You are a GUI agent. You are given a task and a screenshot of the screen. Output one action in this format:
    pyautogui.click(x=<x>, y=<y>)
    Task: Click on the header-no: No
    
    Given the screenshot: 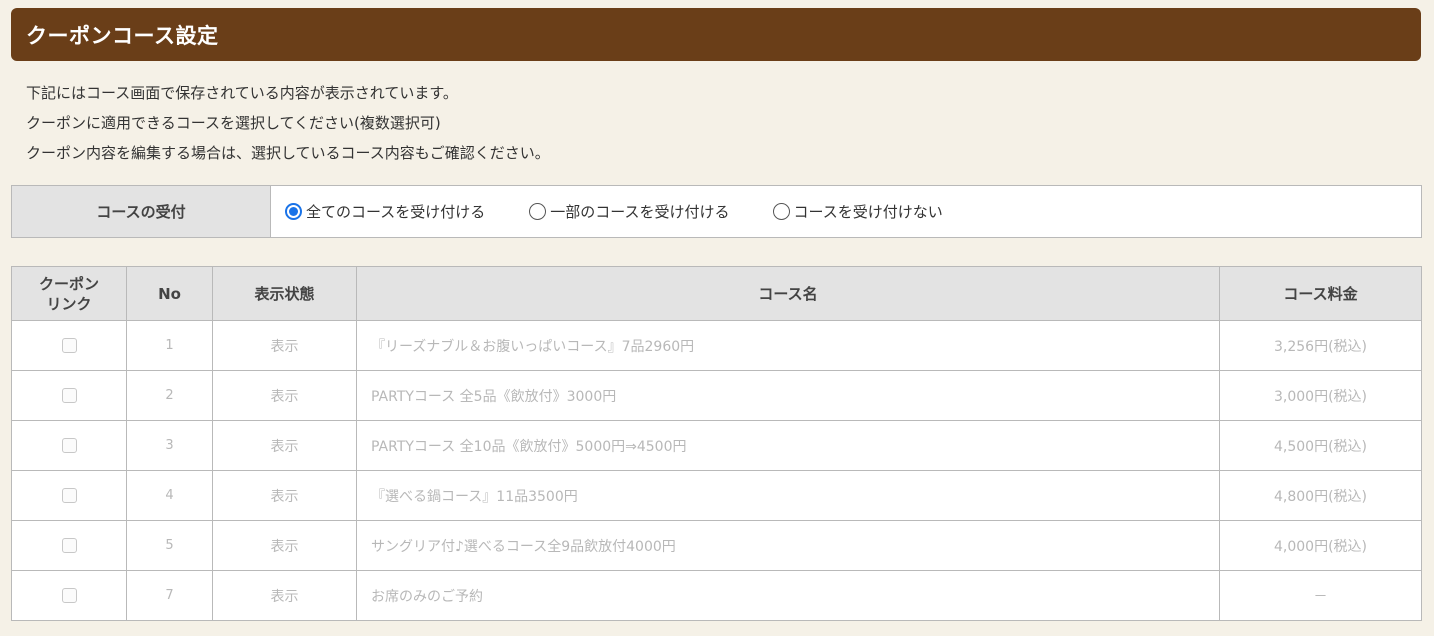 What is the action you would take?
    pyautogui.click(x=169, y=293)
    